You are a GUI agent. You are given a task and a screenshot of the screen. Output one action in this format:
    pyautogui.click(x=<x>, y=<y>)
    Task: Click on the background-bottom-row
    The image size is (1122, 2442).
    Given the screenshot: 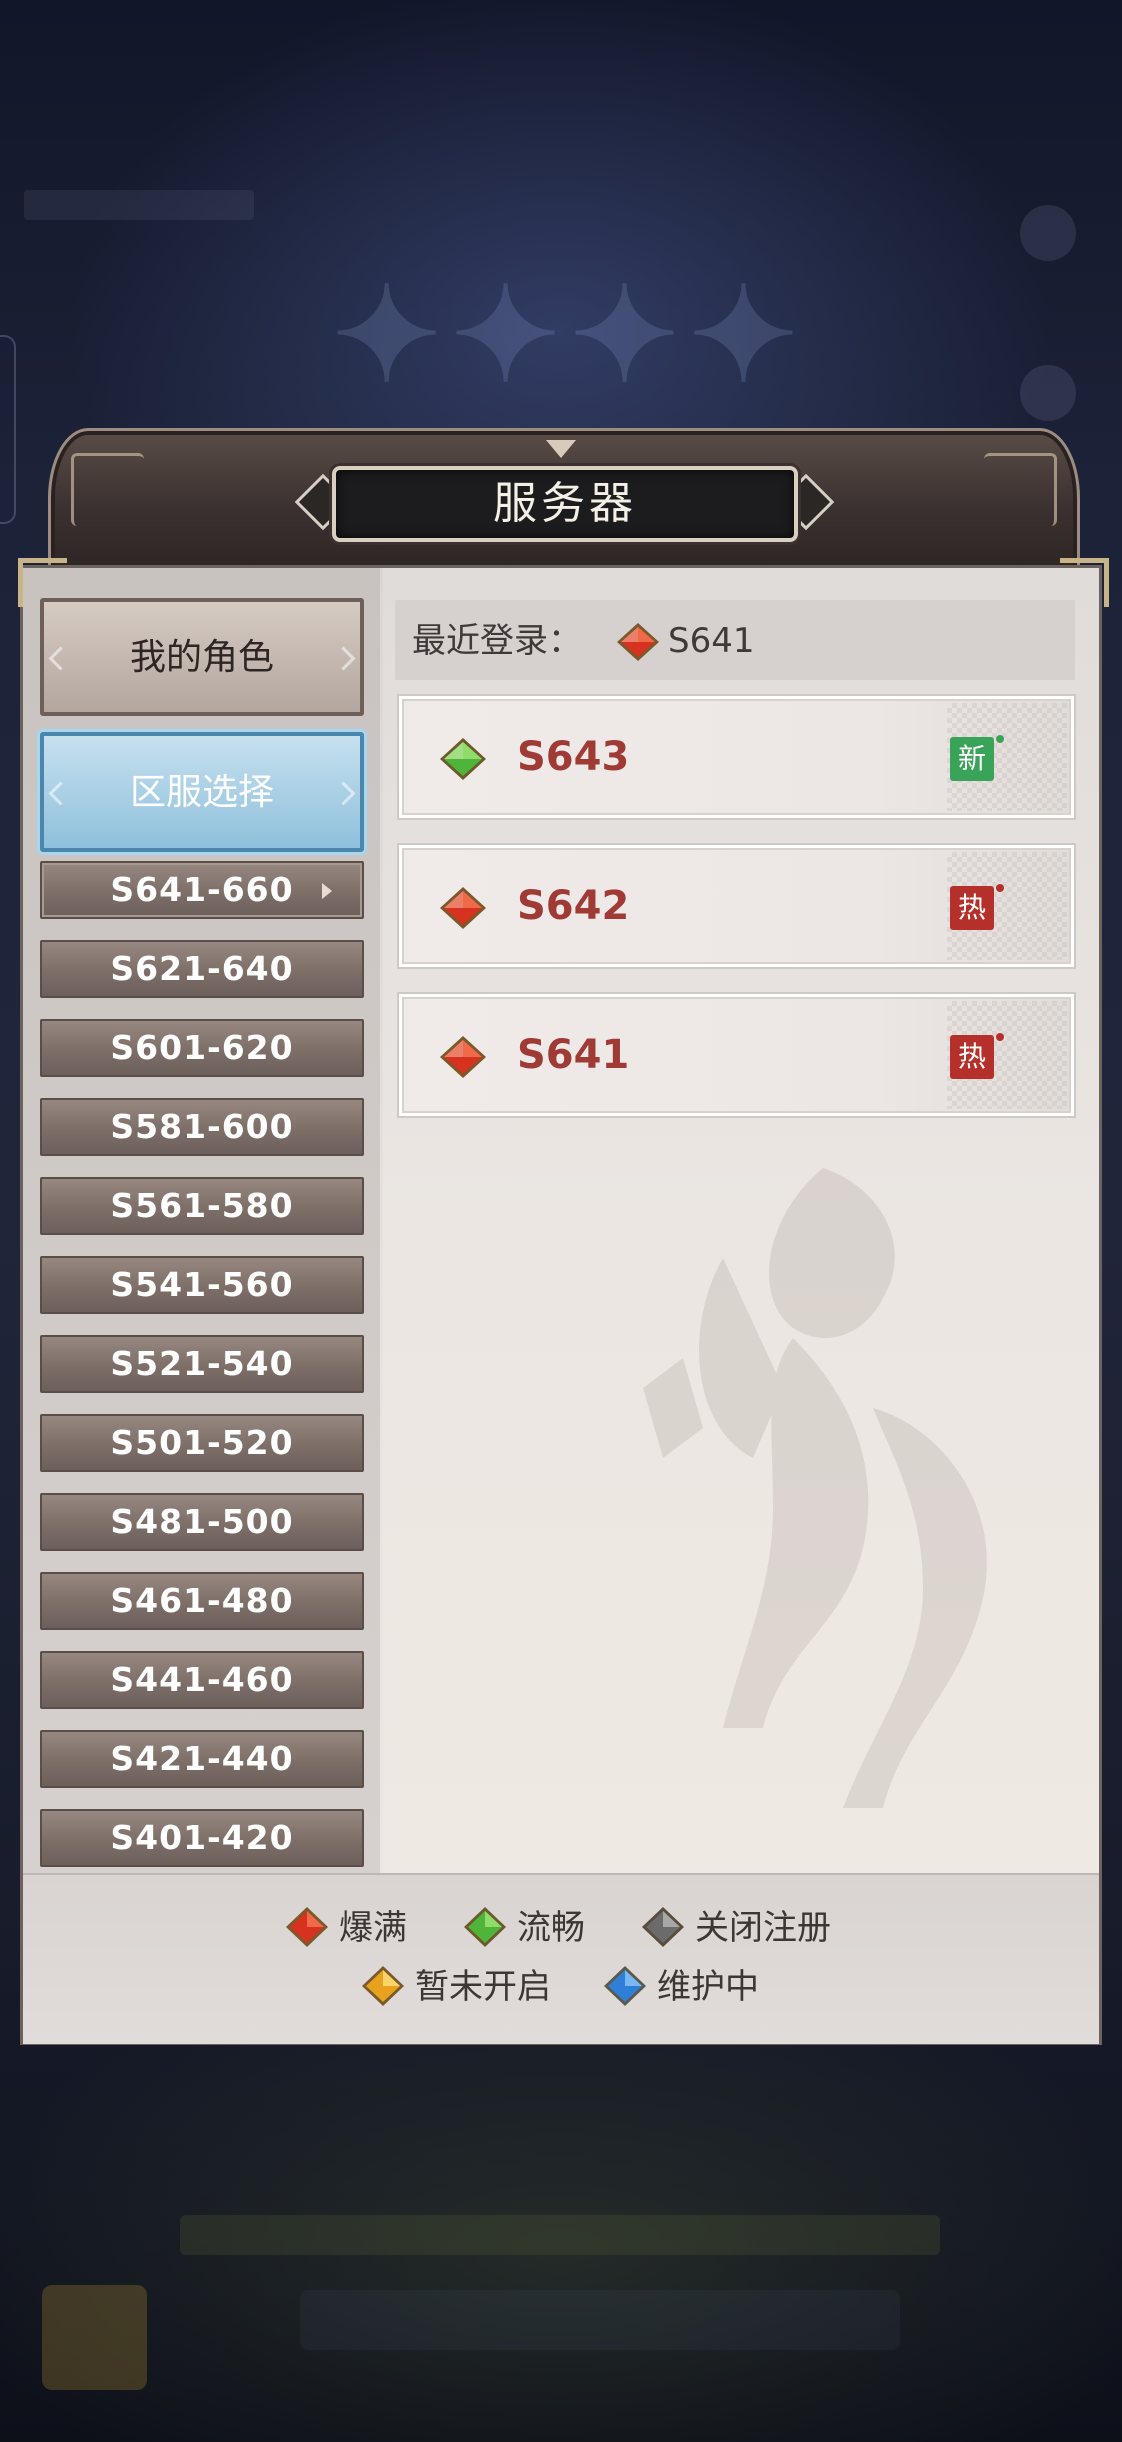 What is the action you would take?
    pyautogui.click(x=600, y=2320)
    